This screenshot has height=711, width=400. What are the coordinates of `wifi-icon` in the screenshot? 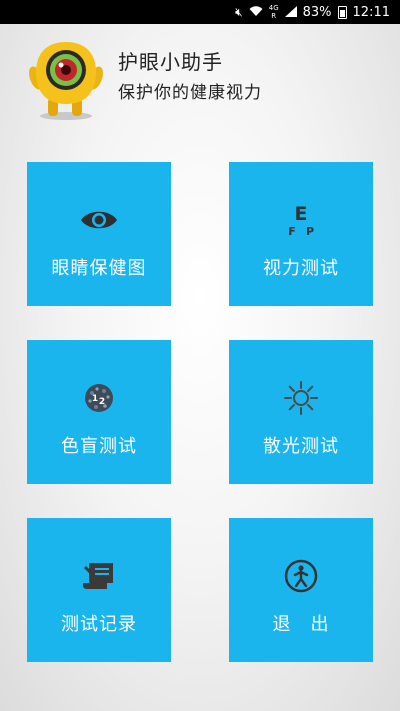 It's located at (256, 12).